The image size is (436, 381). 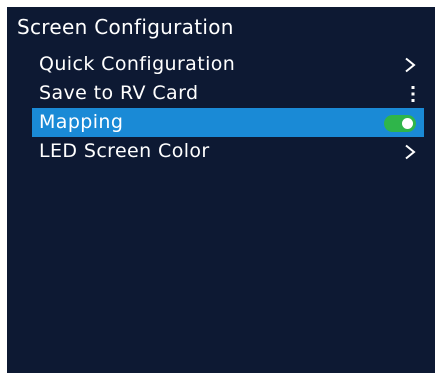 What do you see at coordinates (400, 123) in the screenshot?
I see `mapping-toggle` at bounding box center [400, 123].